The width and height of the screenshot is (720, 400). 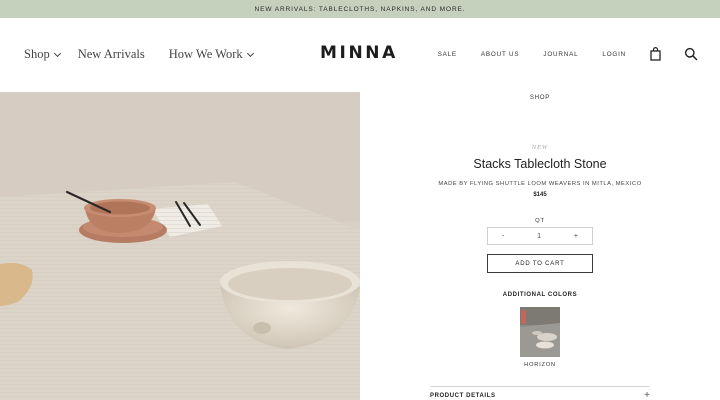 What do you see at coordinates (540, 295) in the screenshot?
I see `additional-colors-heading: ADDITIONAL COLORS` at bounding box center [540, 295].